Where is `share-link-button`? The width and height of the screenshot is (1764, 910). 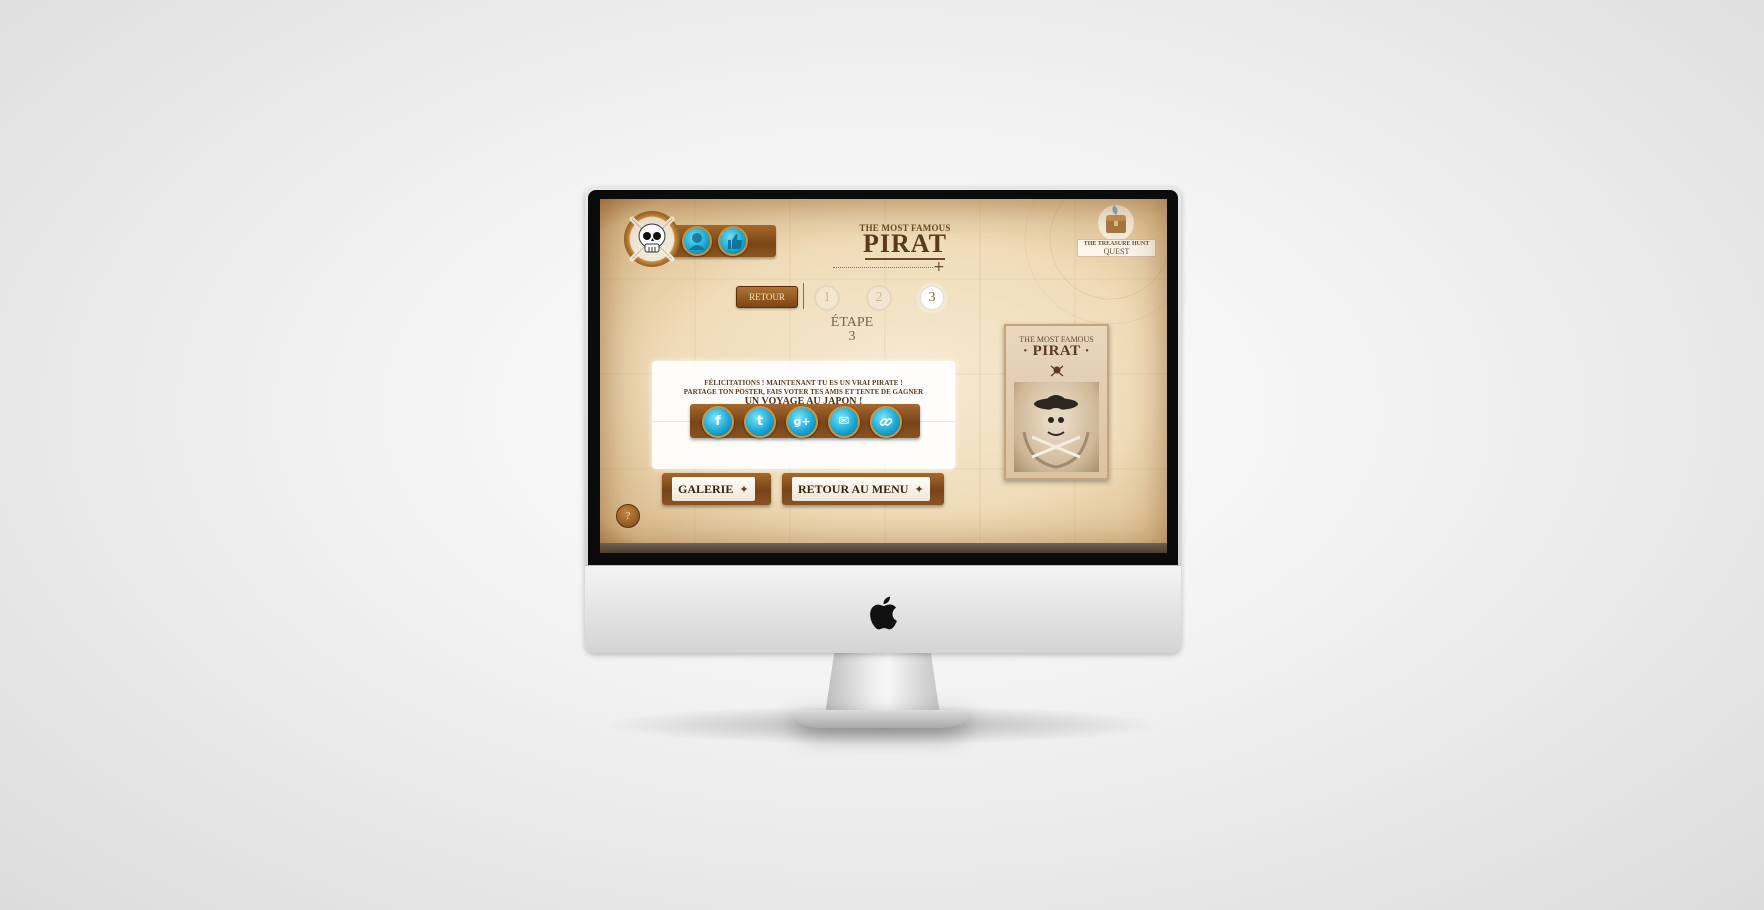
share-link-button is located at coordinates (886, 422).